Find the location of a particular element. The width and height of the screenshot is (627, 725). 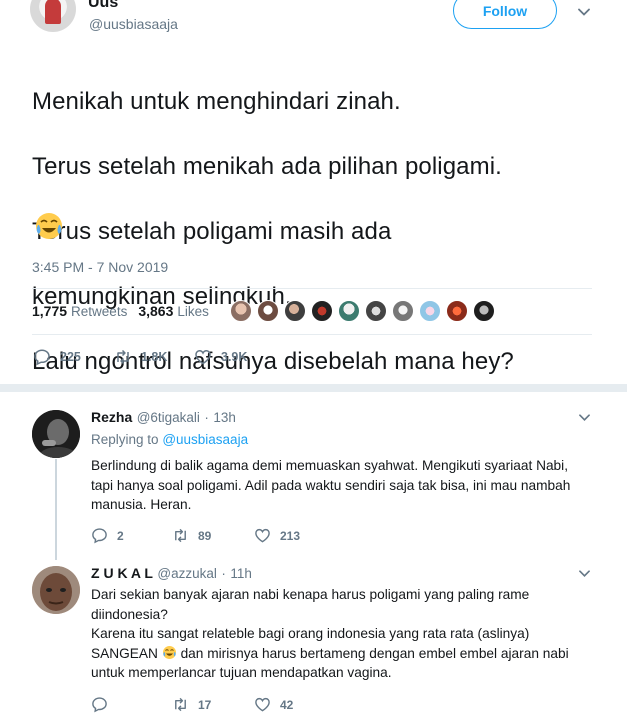

reply-header: Rezha @6tigakali · 13h is located at coordinates (163, 418).